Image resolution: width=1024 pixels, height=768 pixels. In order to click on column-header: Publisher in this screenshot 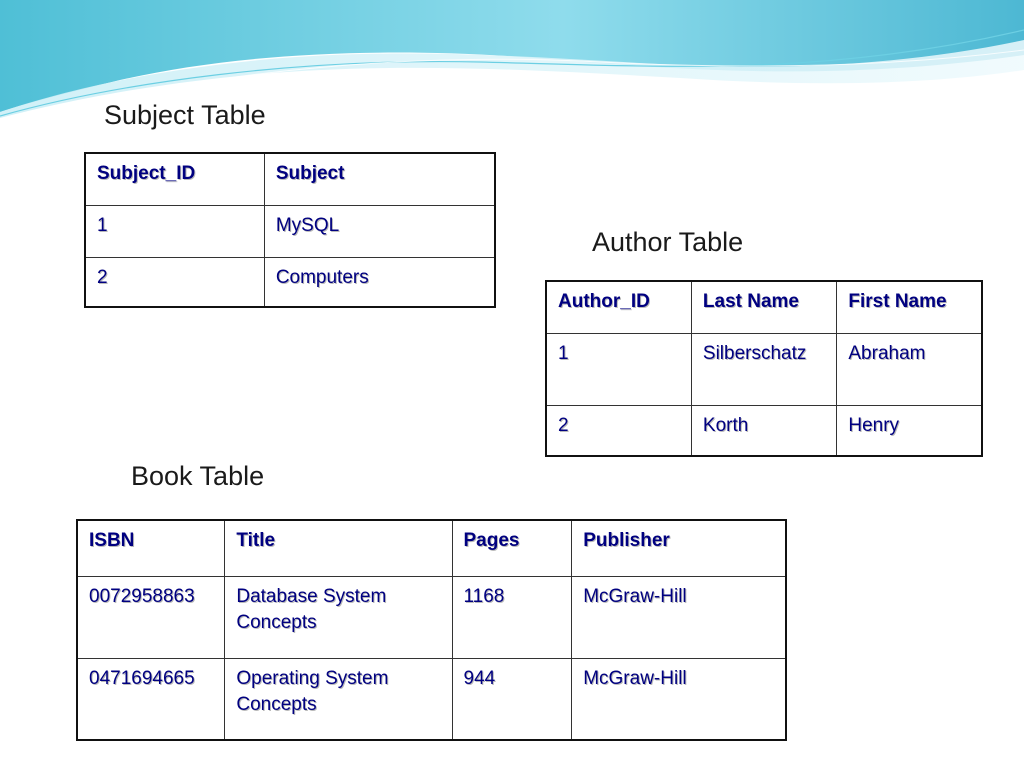, I will do `click(679, 548)`.